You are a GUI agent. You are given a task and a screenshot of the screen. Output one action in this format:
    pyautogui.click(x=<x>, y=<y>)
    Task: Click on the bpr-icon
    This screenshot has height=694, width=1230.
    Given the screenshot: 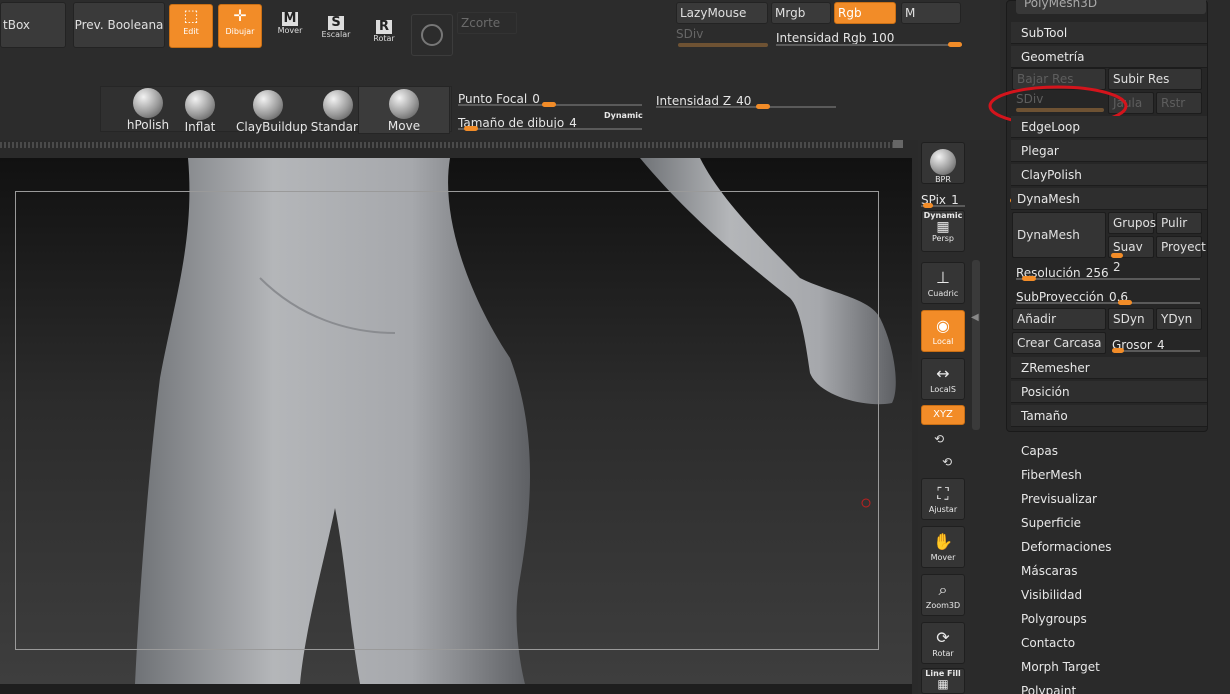 What is the action you would take?
    pyautogui.click(x=943, y=162)
    